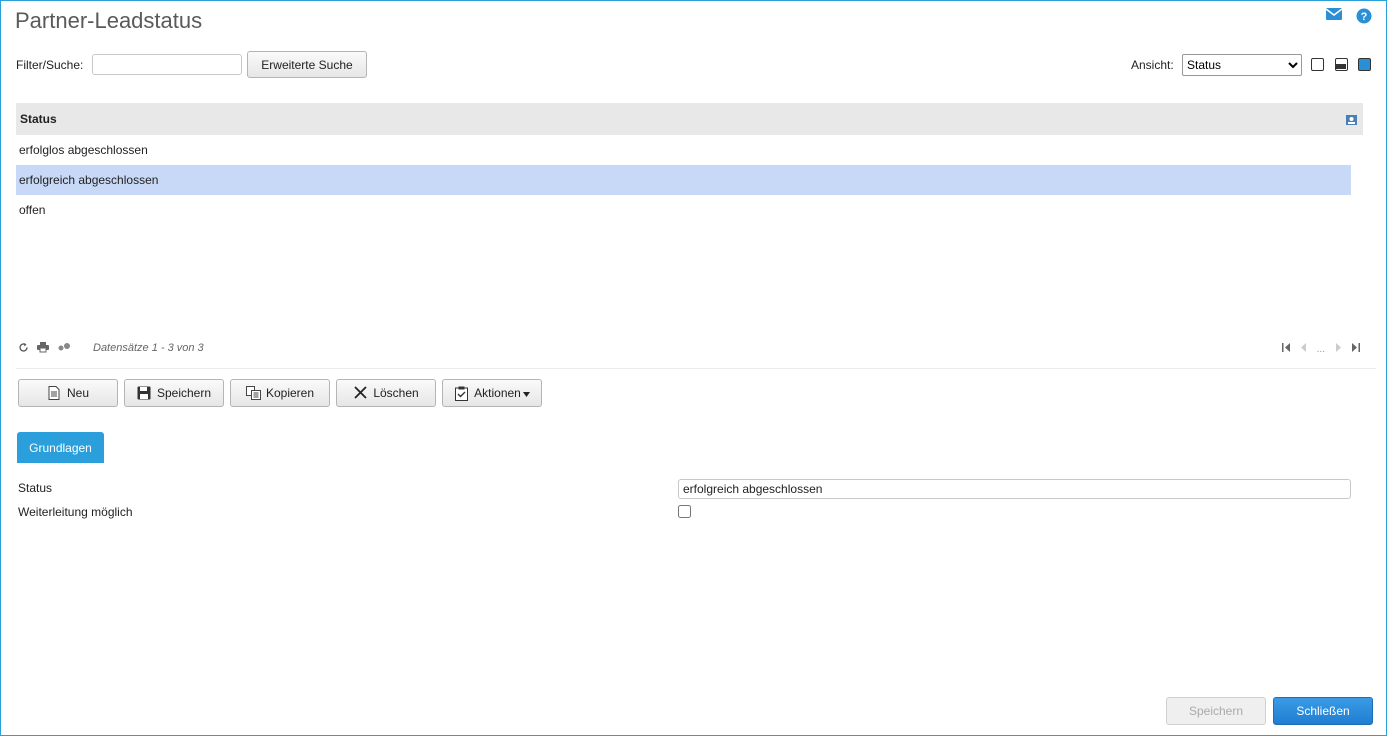 Image resolution: width=1387 pixels, height=736 pixels. I want to click on mail-icon, so click(1334, 15).